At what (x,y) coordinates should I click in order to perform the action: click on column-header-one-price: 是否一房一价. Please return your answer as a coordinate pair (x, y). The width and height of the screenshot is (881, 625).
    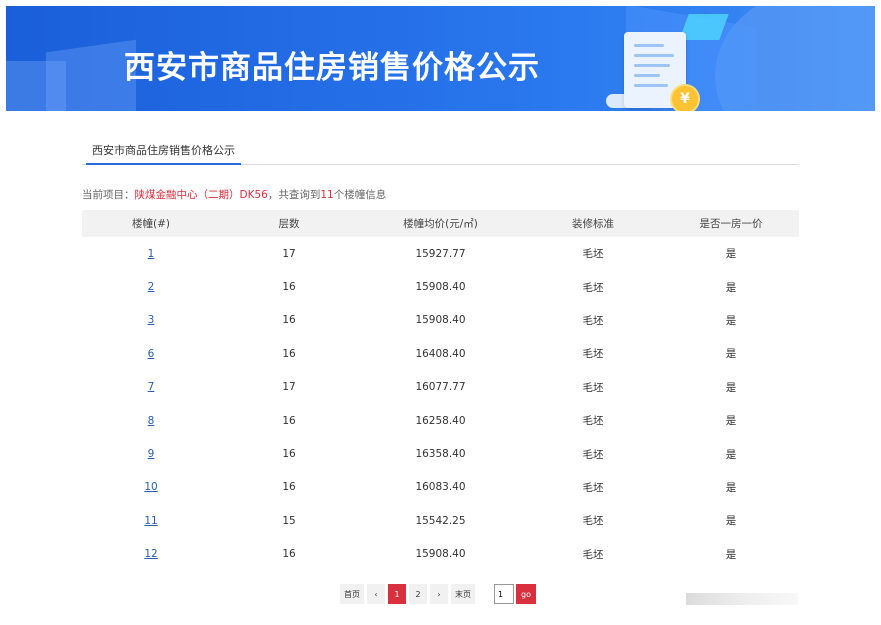
    Looking at the image, I should click on (731, 223).